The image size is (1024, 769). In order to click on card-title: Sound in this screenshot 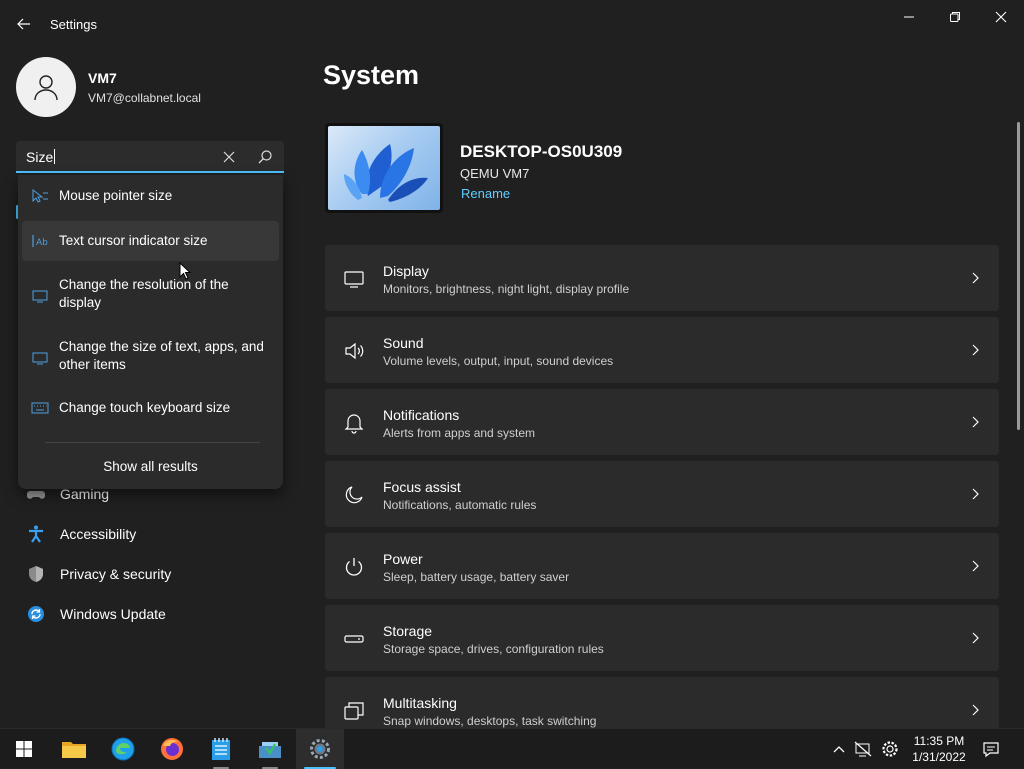, I will do `click(403, 343)`.